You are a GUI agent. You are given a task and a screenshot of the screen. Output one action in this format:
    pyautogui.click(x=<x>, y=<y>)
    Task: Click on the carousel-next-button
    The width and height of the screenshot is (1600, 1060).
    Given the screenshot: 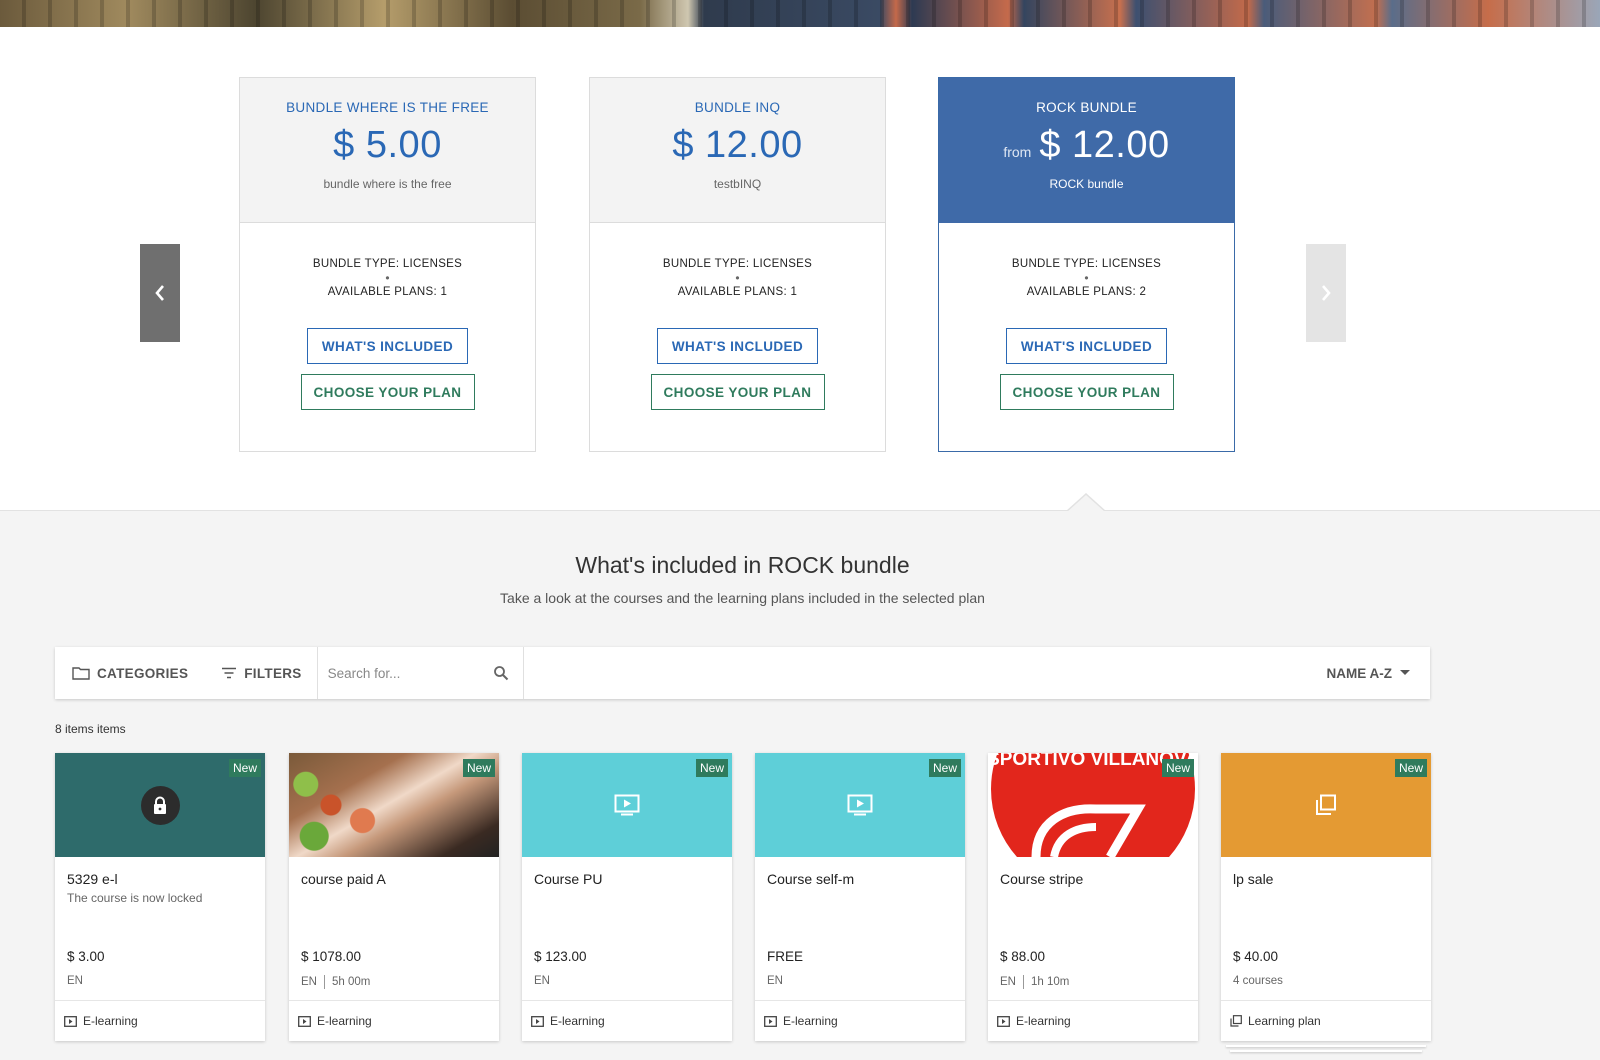 What is the action you would take?
    pyautogui.click(x=1326, y=293)
    